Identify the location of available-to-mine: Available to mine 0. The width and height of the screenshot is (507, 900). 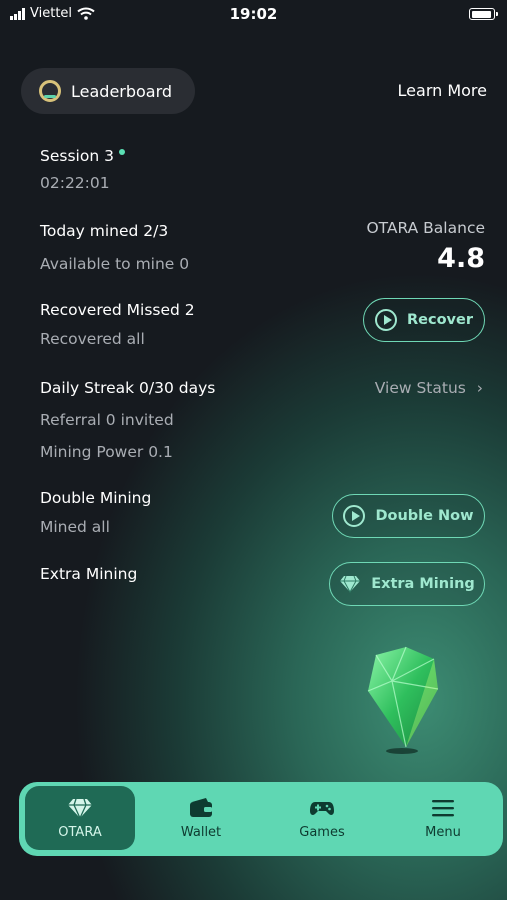
(115, 264).